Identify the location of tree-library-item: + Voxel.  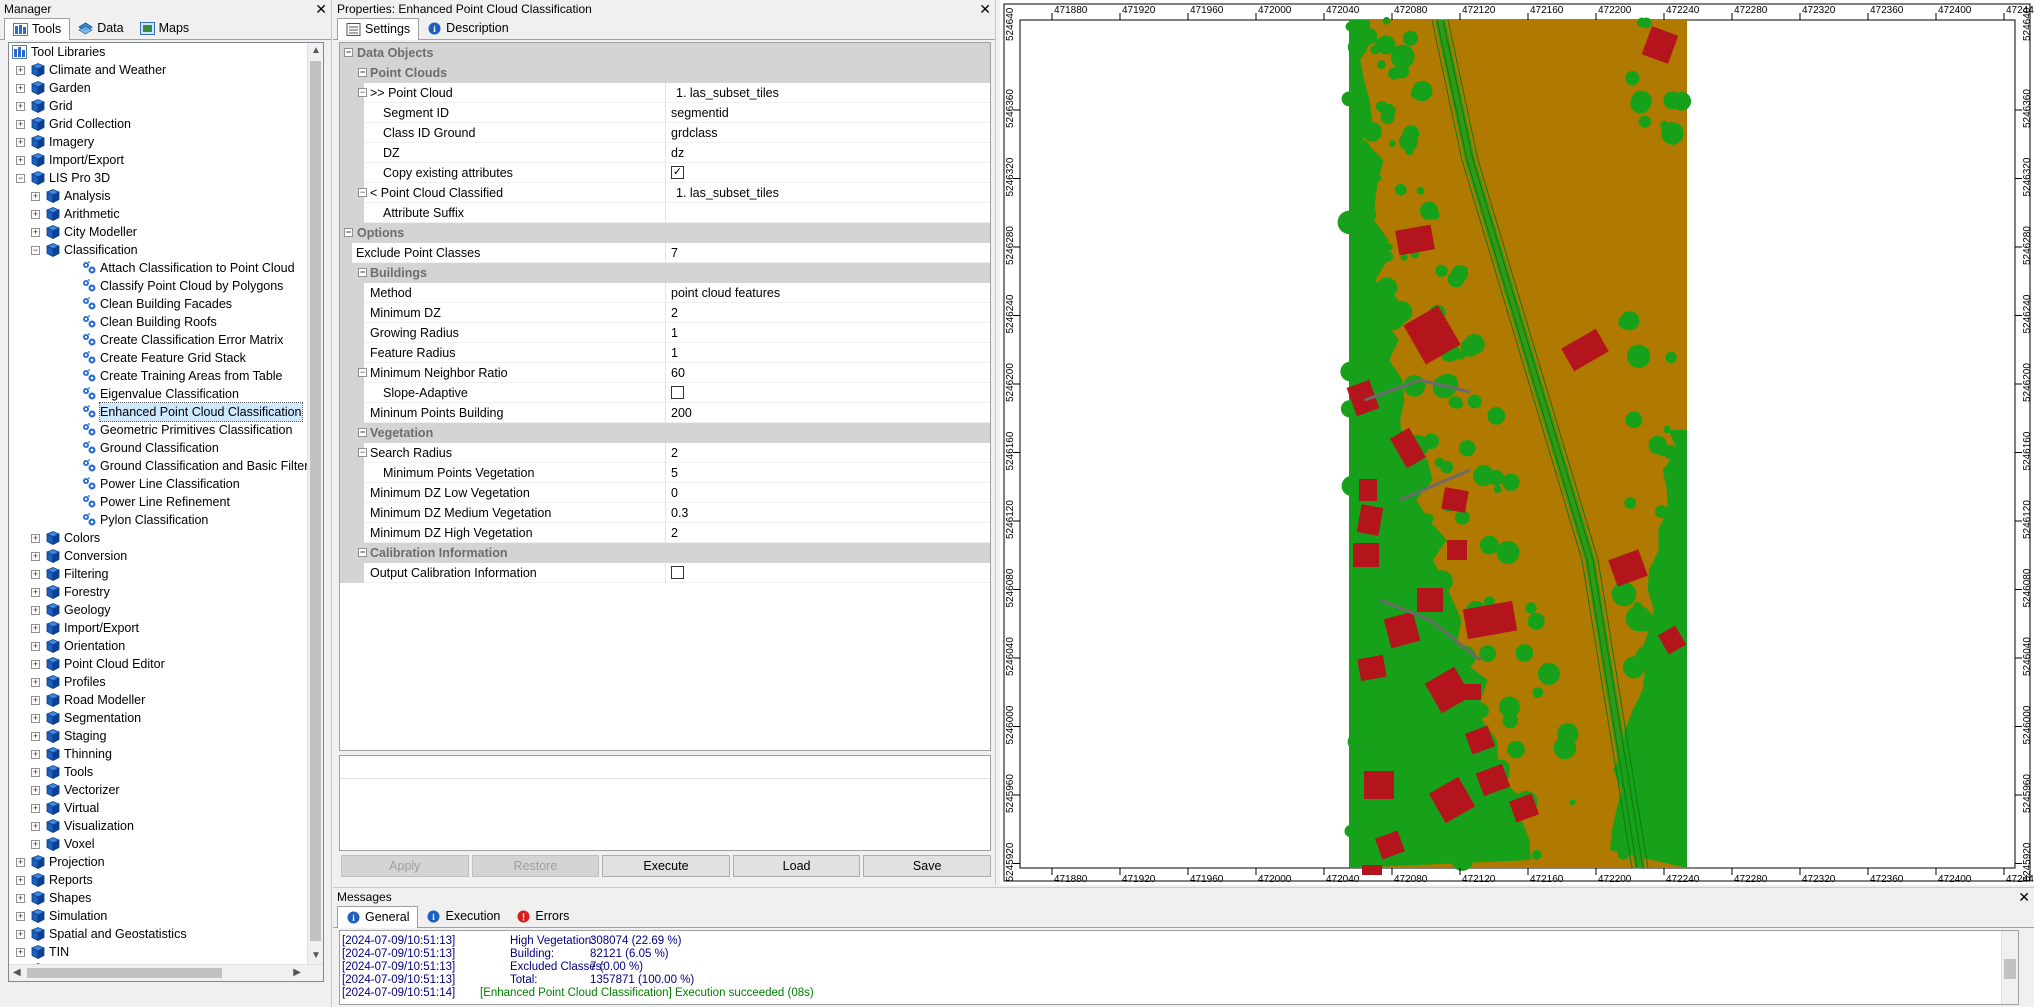
(166, 844).